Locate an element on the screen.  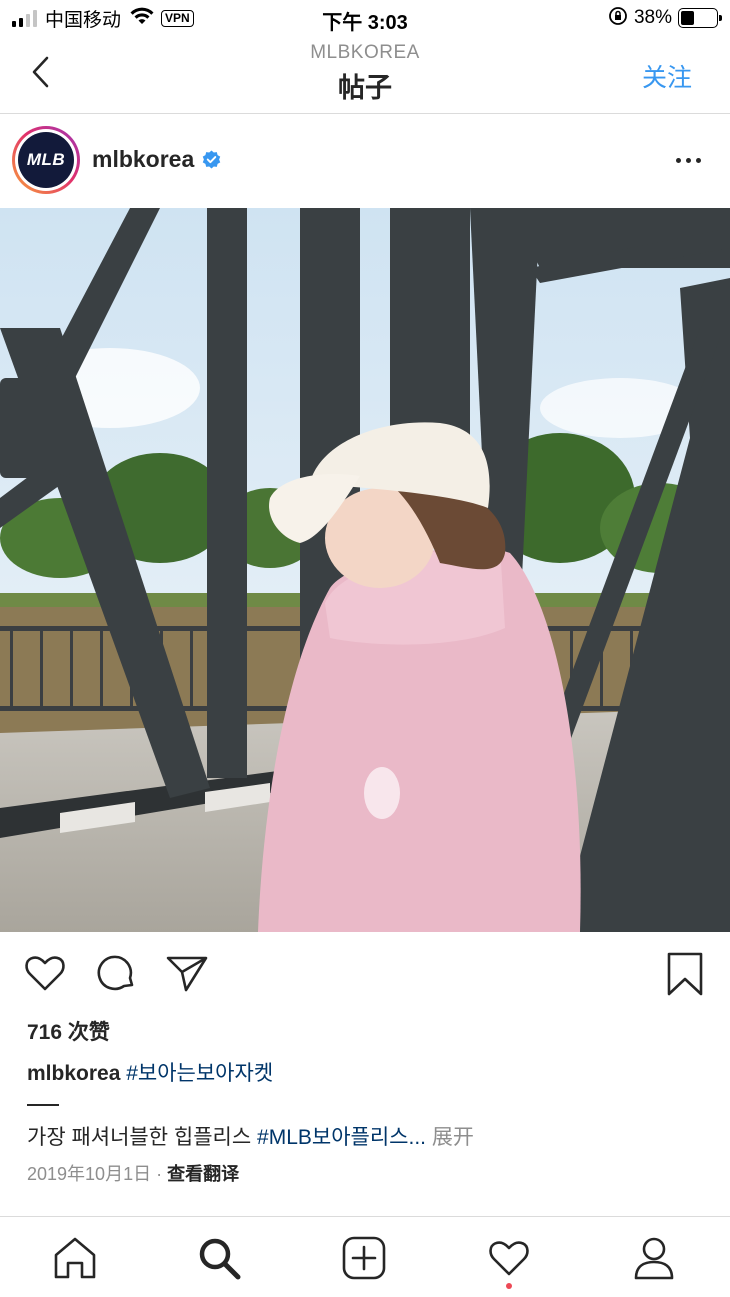
search-icon is located at coordinates (220, 1259).